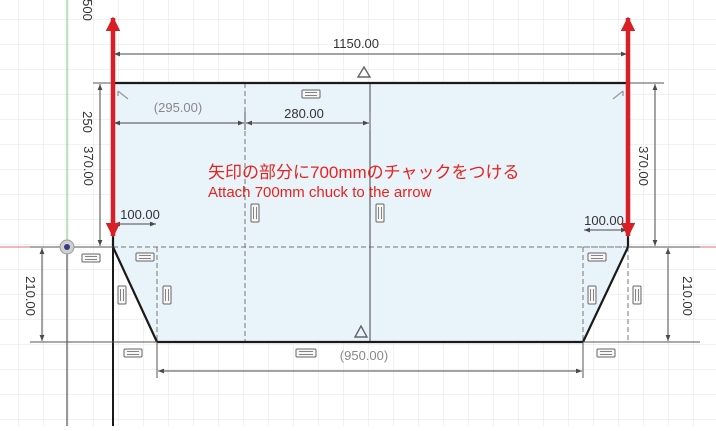 The image size is (716, 431). I want to click on dim-top-total: 1150.00, so click(356, 43).